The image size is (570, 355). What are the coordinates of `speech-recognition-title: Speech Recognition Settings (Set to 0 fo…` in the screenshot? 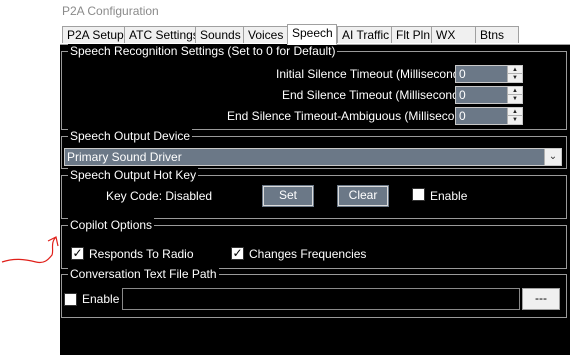 It's located at (203, 51).